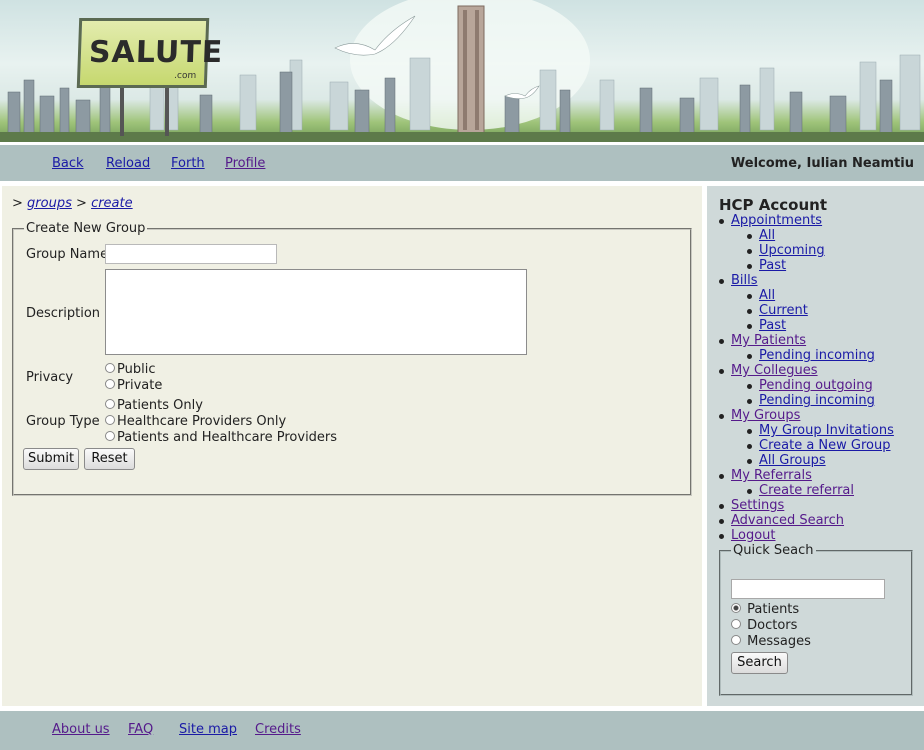  Describe the element at coordinates (792, 250) in the screenshot. I see `sidebar-item-appointments-upcoming: Upcoming` at that location.